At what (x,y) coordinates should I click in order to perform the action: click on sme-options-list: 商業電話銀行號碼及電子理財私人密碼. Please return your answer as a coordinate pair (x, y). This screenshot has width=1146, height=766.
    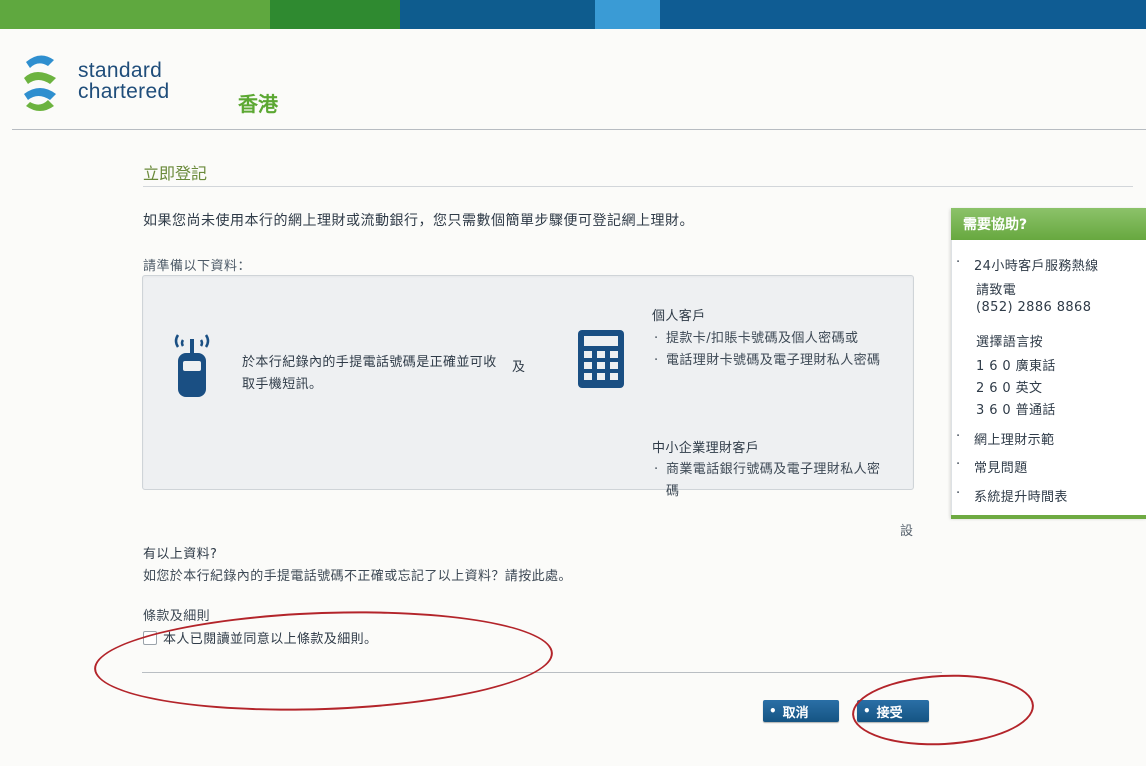
    Looking at the image, I should click on (772, 481).